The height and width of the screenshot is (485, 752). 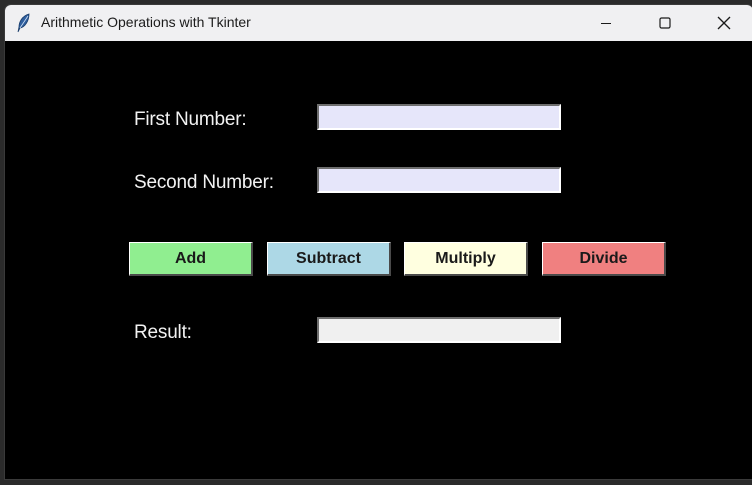 I want to click on close-icon, so click(x=724, y=23).